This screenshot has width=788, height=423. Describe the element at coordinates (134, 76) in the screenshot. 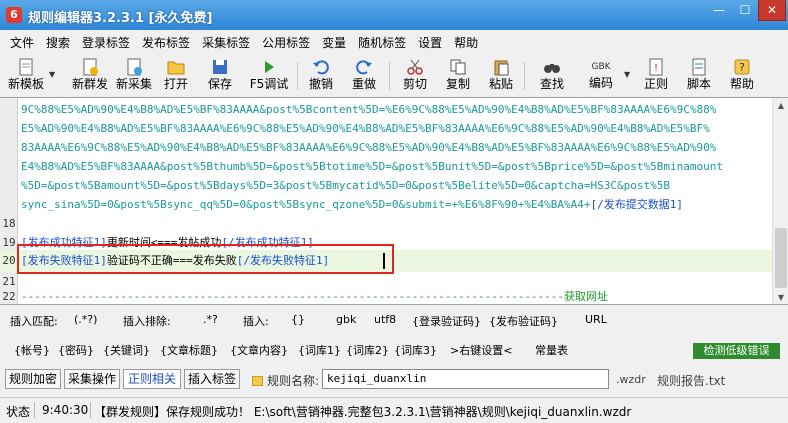

I see `new-collect-button: 新采集` at that location.